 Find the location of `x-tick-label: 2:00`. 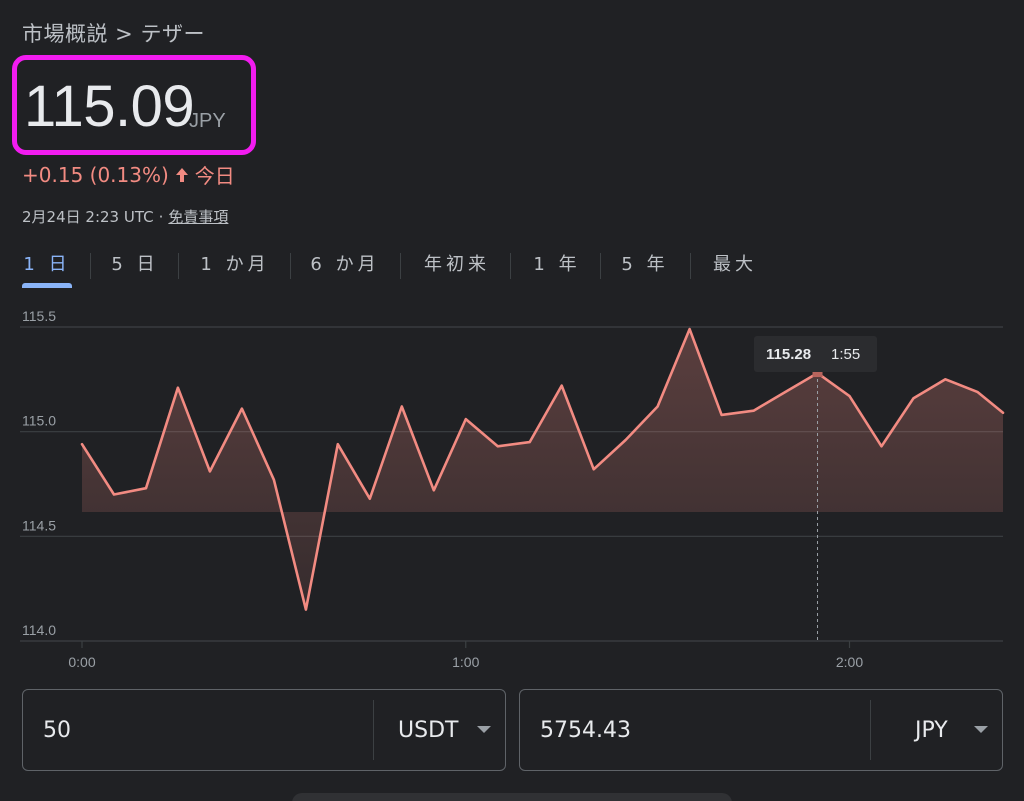

x-tick-label: 2:00 is located at coordinates (849, 662).